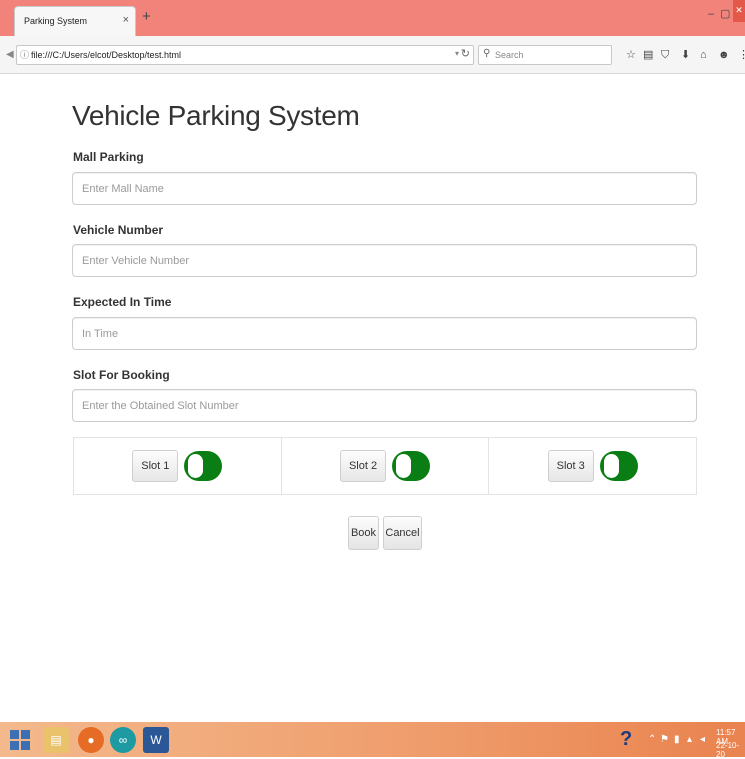  Describe the element at coordinates (363, 533) in the screenshot. I see `book-button: Book` at that location.